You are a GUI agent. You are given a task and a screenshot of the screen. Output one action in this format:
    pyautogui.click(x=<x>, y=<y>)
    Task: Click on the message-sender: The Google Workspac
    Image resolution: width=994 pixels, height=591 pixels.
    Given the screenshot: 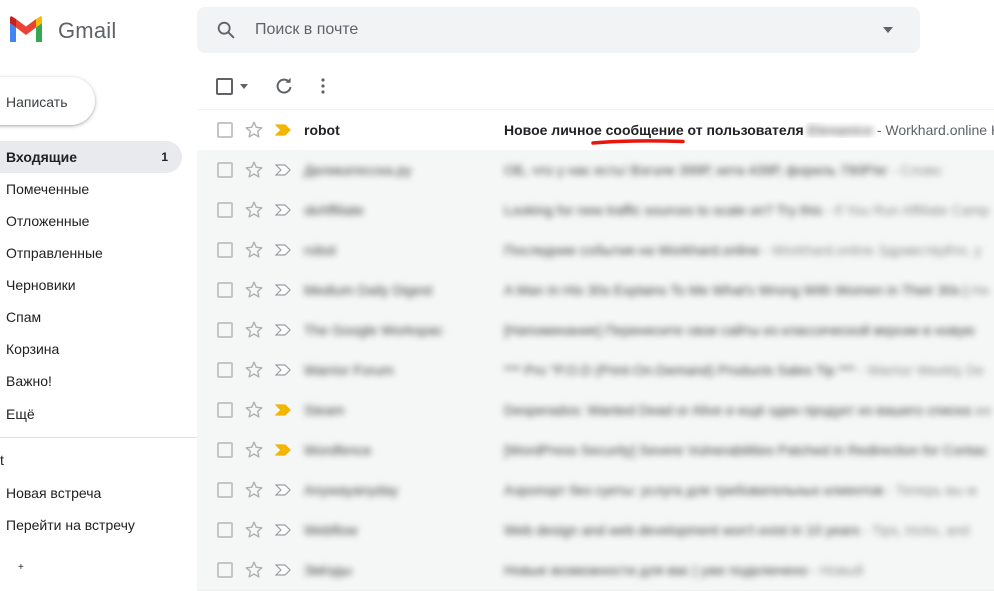 What is the action you would take?
    pyautogui.click(x=374, y=330)
    